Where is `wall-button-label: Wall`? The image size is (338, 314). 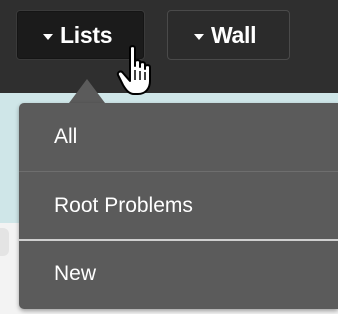 wall-button-label: Wall is located at coordinates (234, 34).